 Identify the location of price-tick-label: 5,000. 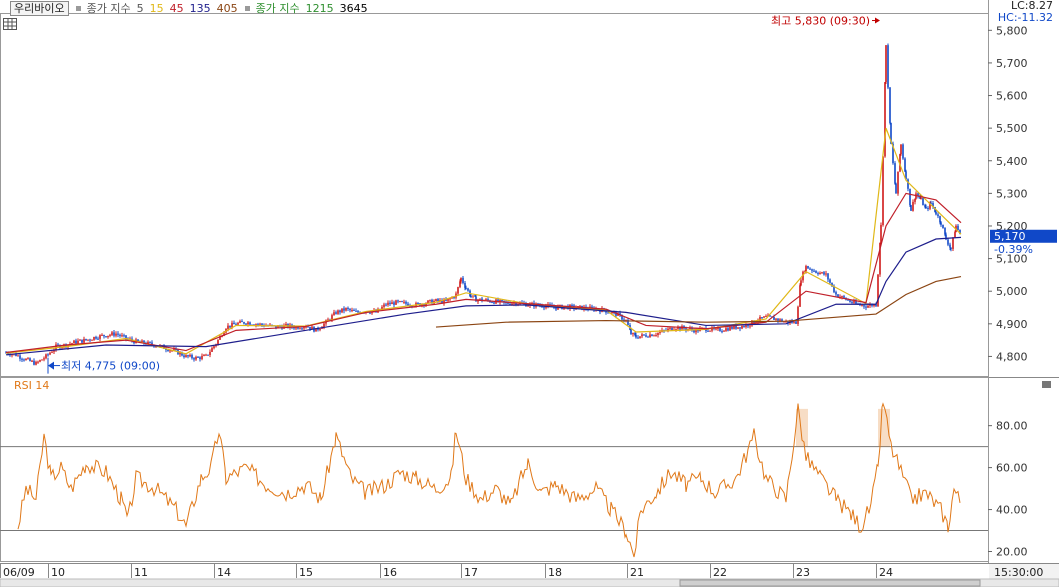
(1012, 291).